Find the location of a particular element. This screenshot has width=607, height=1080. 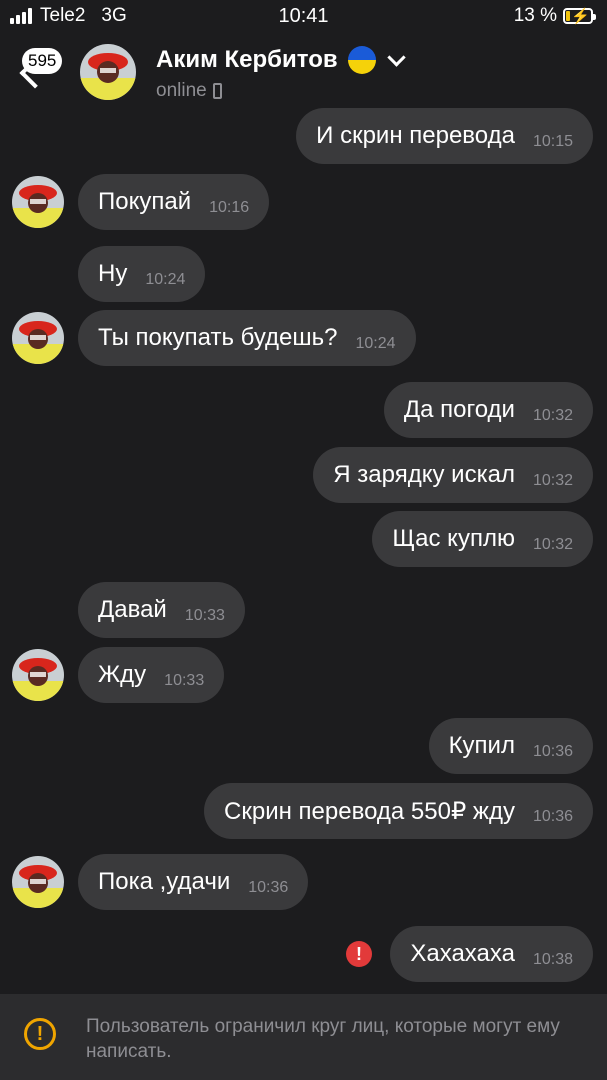

message-text: И скрин перевода is located at coordinates (415, 135).